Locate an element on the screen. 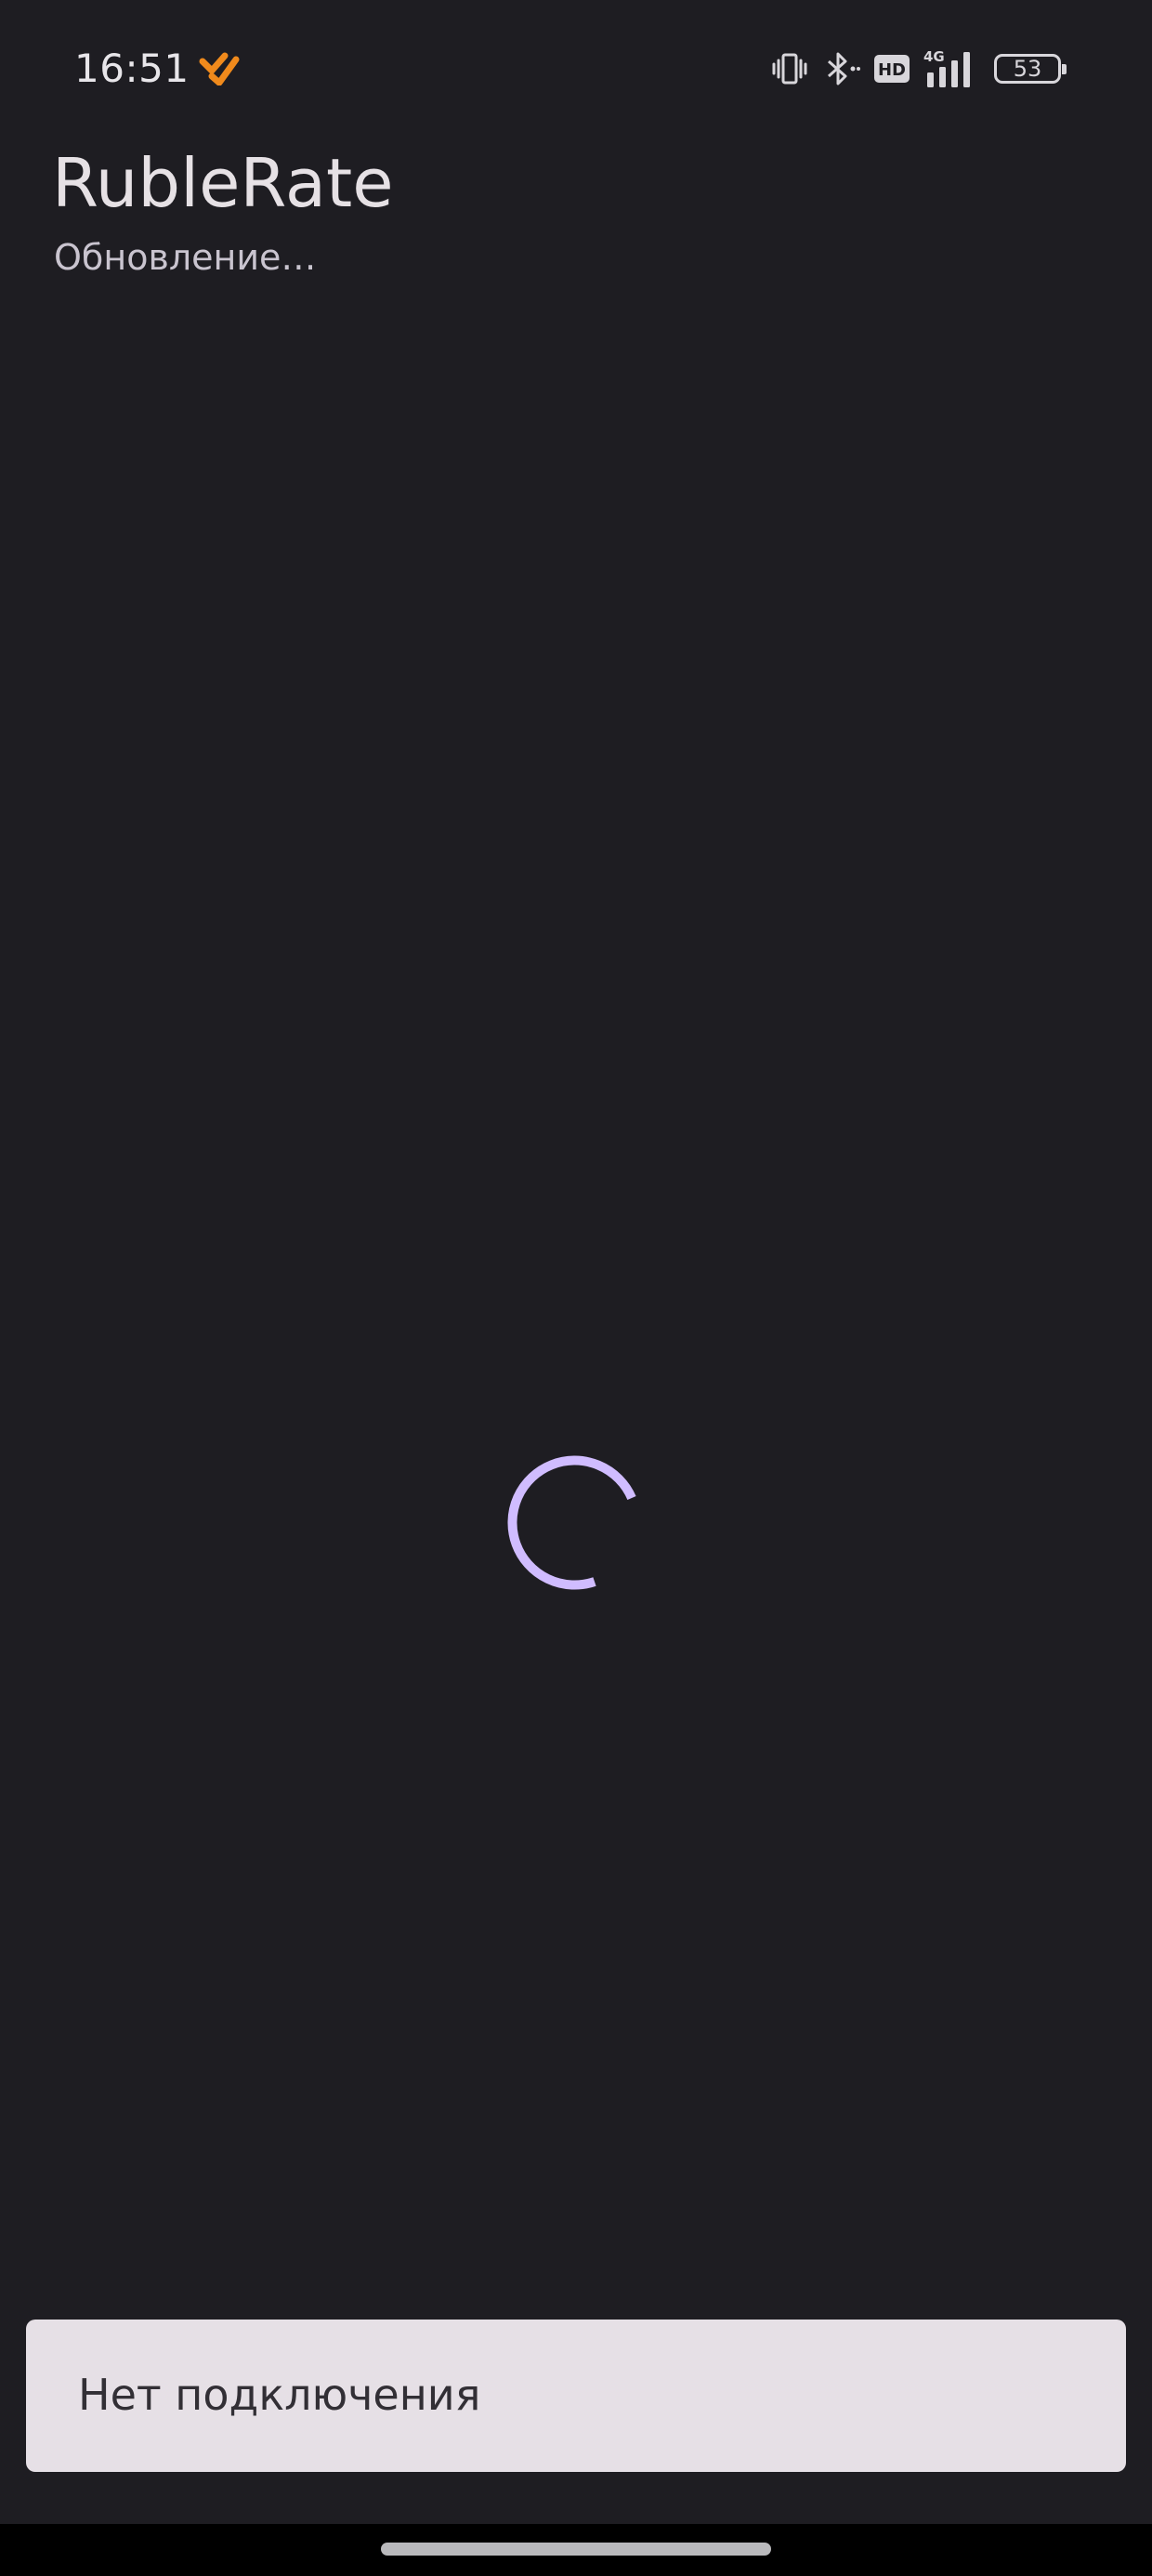 The height and width of the screenshot is (2576, 1152). home-indicator is located at coordinates (576, 2549).